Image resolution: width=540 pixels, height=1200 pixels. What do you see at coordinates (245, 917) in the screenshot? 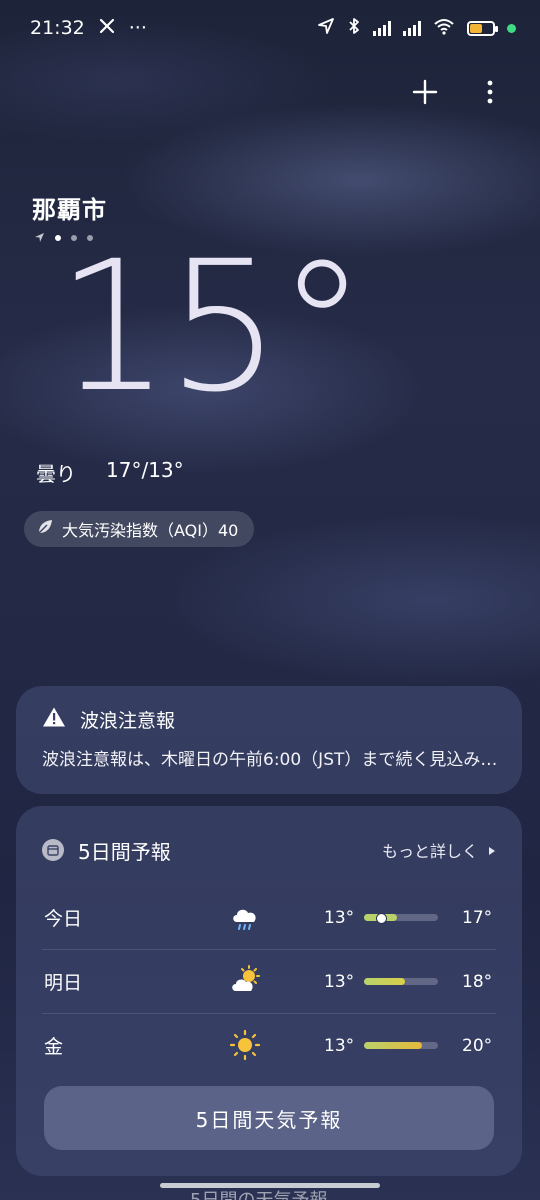
I see `rain-cloud-icon` at bounding box center [245, 917].